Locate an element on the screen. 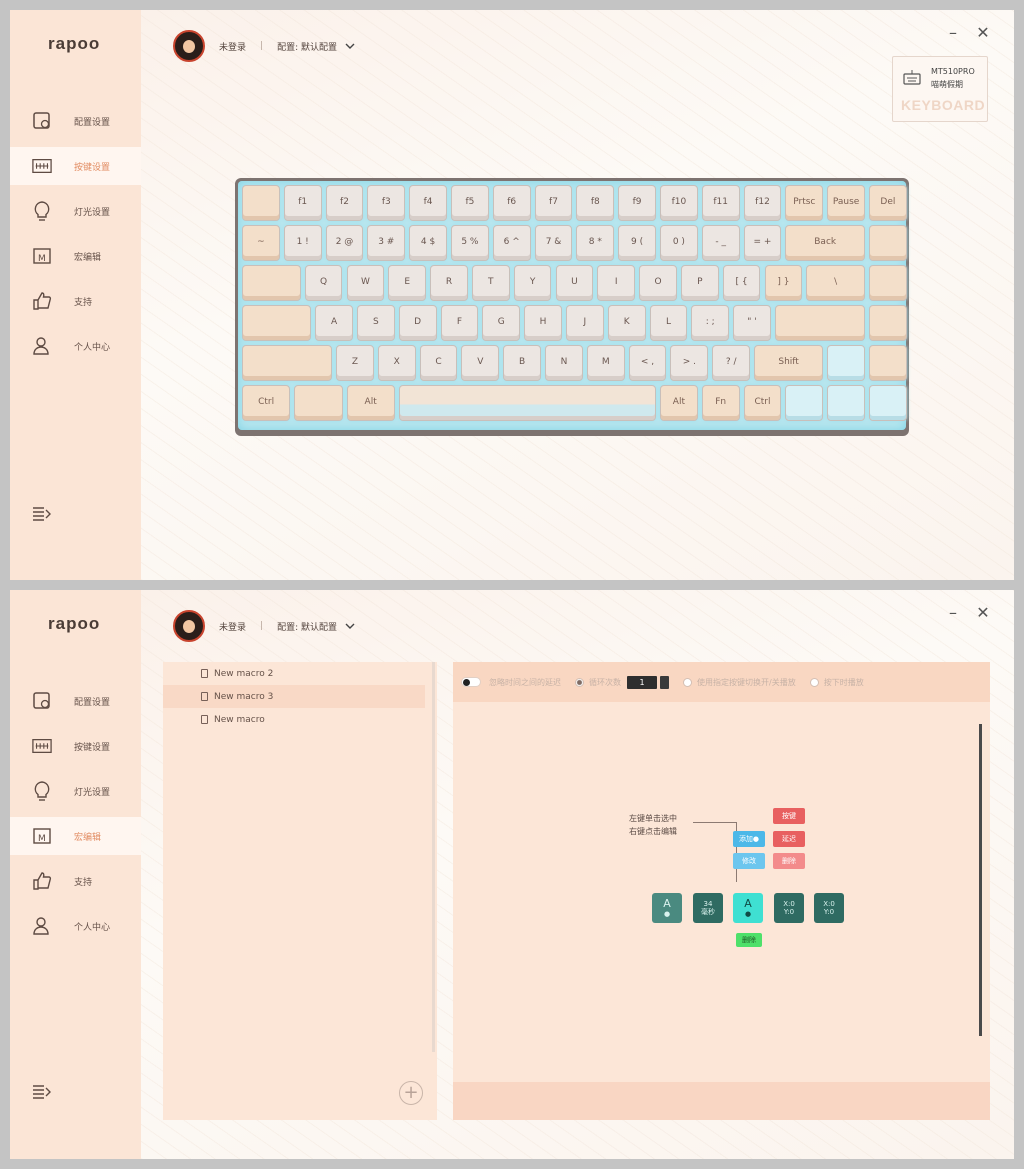 The height and width of the screenshot is (1169, 1024). key-cap: Prtsc is located at coordinates (804, 203).